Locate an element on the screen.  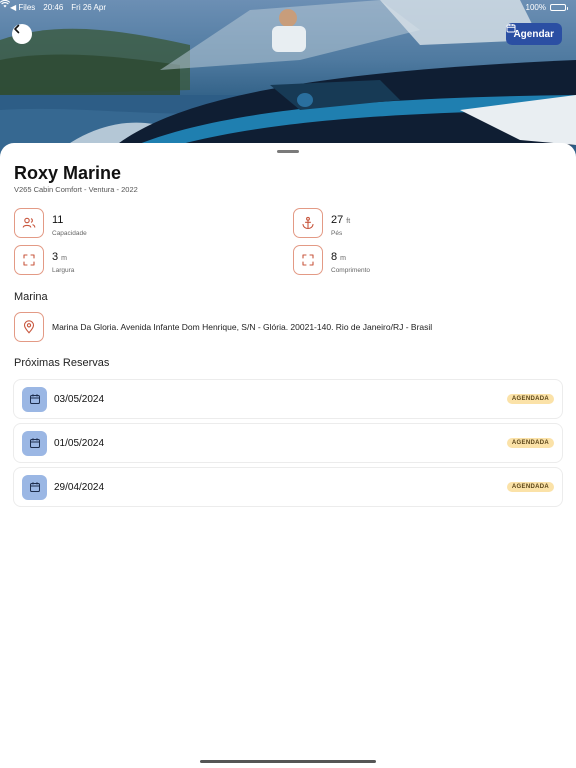
reservation-card: 01/05/2024 AGENDADA is located at coordinates (288, 443).